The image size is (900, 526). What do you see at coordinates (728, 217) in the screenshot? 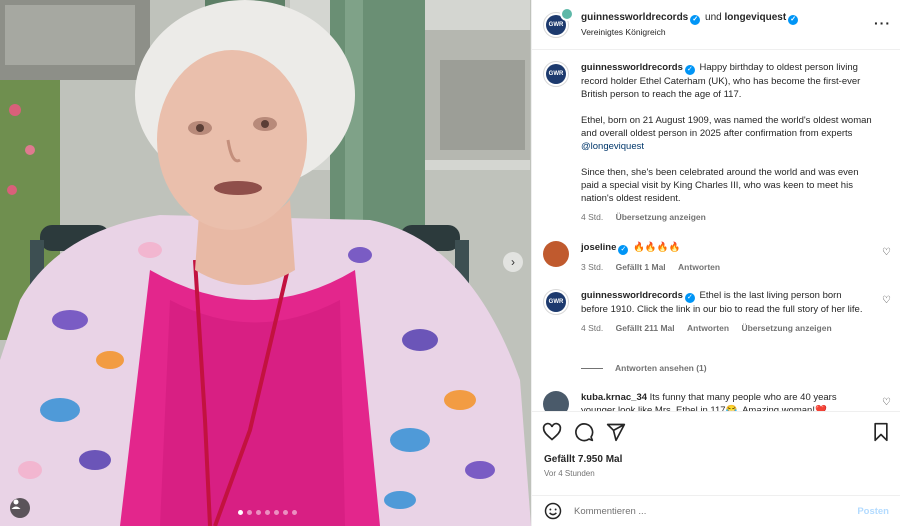
I see `caption-meta: 4 Std. Übersetzung anzeigen` at bounding box center [728, 217].